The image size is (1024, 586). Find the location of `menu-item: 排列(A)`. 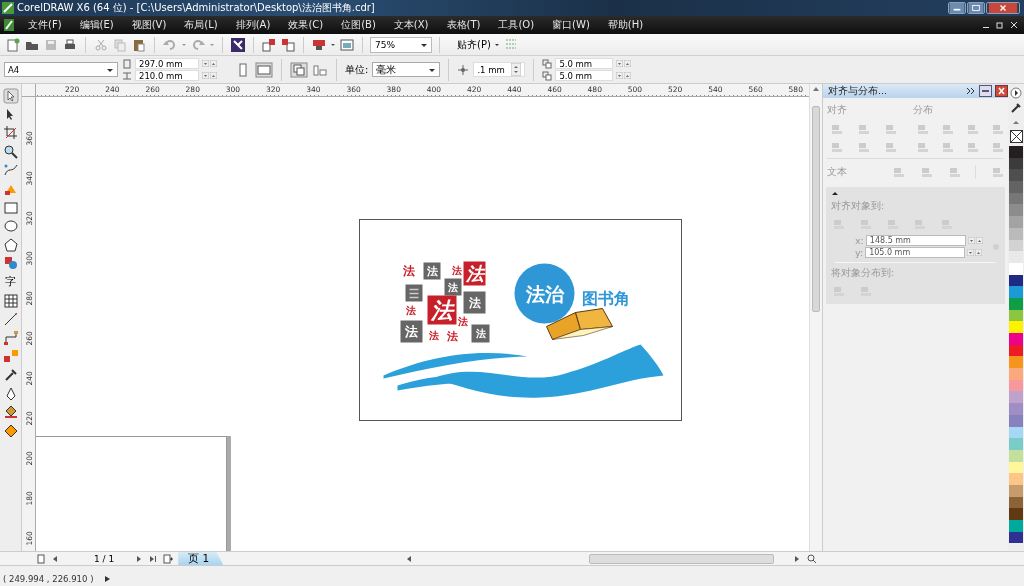

menu-item: 排列(A) is located at coordinates (253, 25).